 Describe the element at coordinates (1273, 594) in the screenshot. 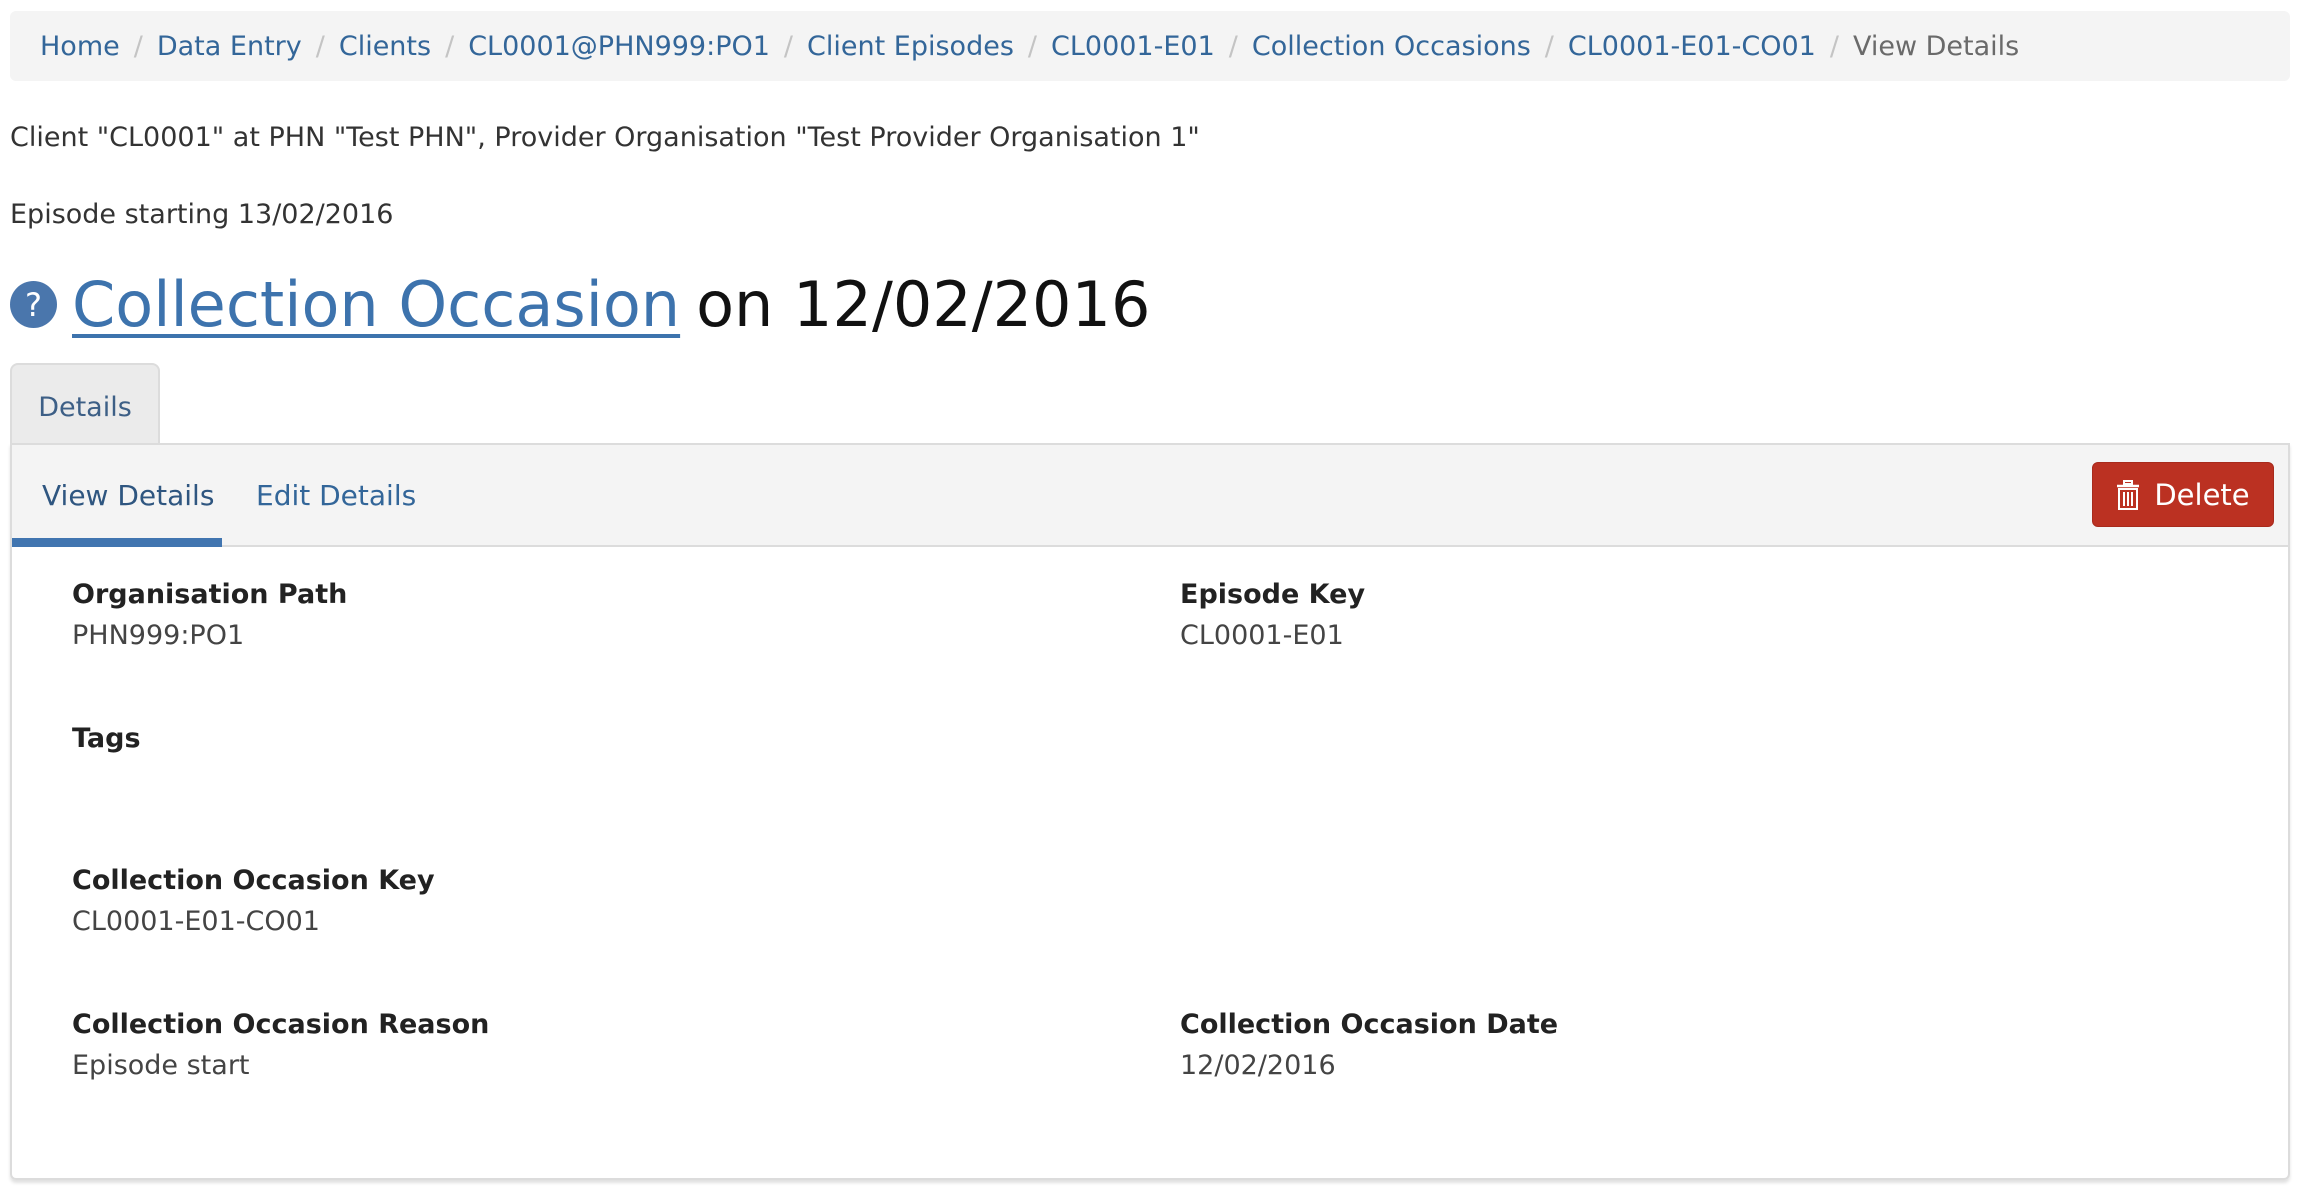

I see `field-label: Episode Key` at that location.